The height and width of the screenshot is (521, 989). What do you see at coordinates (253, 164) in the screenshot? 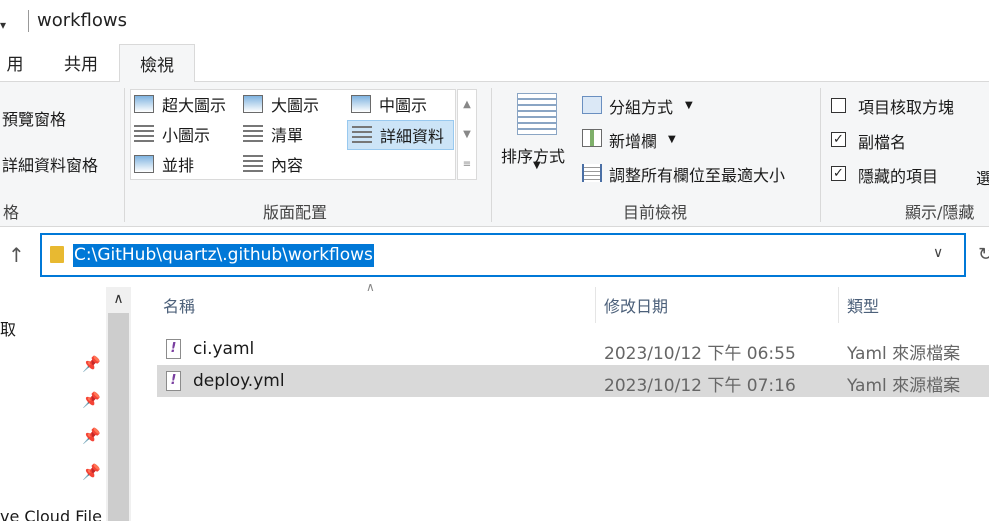
I see `content-icon` at bounding box center [253, 164].